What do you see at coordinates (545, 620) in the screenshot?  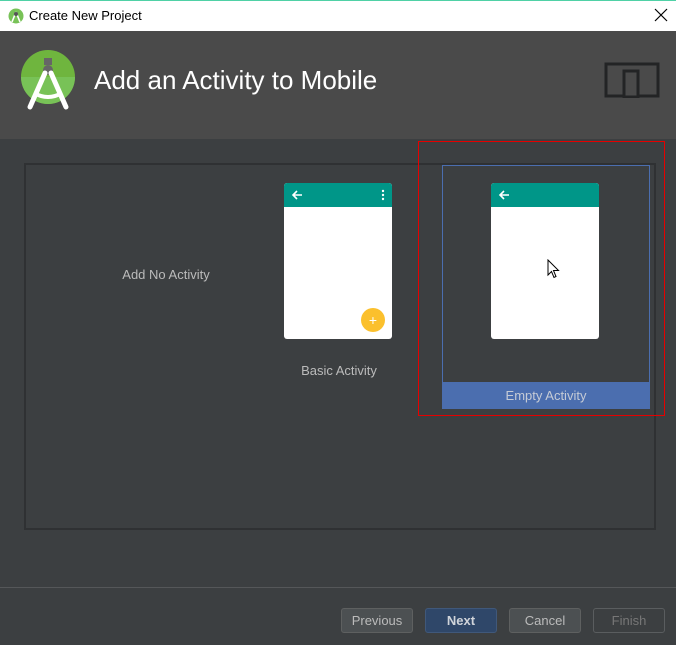 I see `cancel-button: Cancel` at bounding box center [545, 620].